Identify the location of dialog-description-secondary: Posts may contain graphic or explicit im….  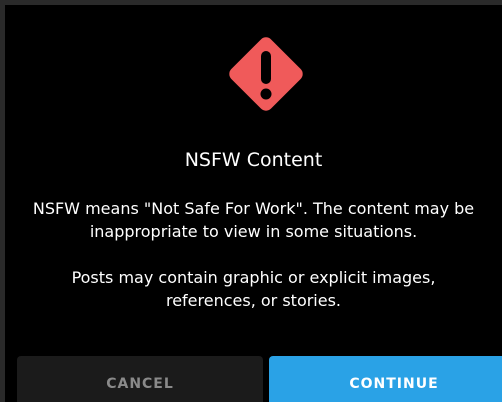
(253, 289).